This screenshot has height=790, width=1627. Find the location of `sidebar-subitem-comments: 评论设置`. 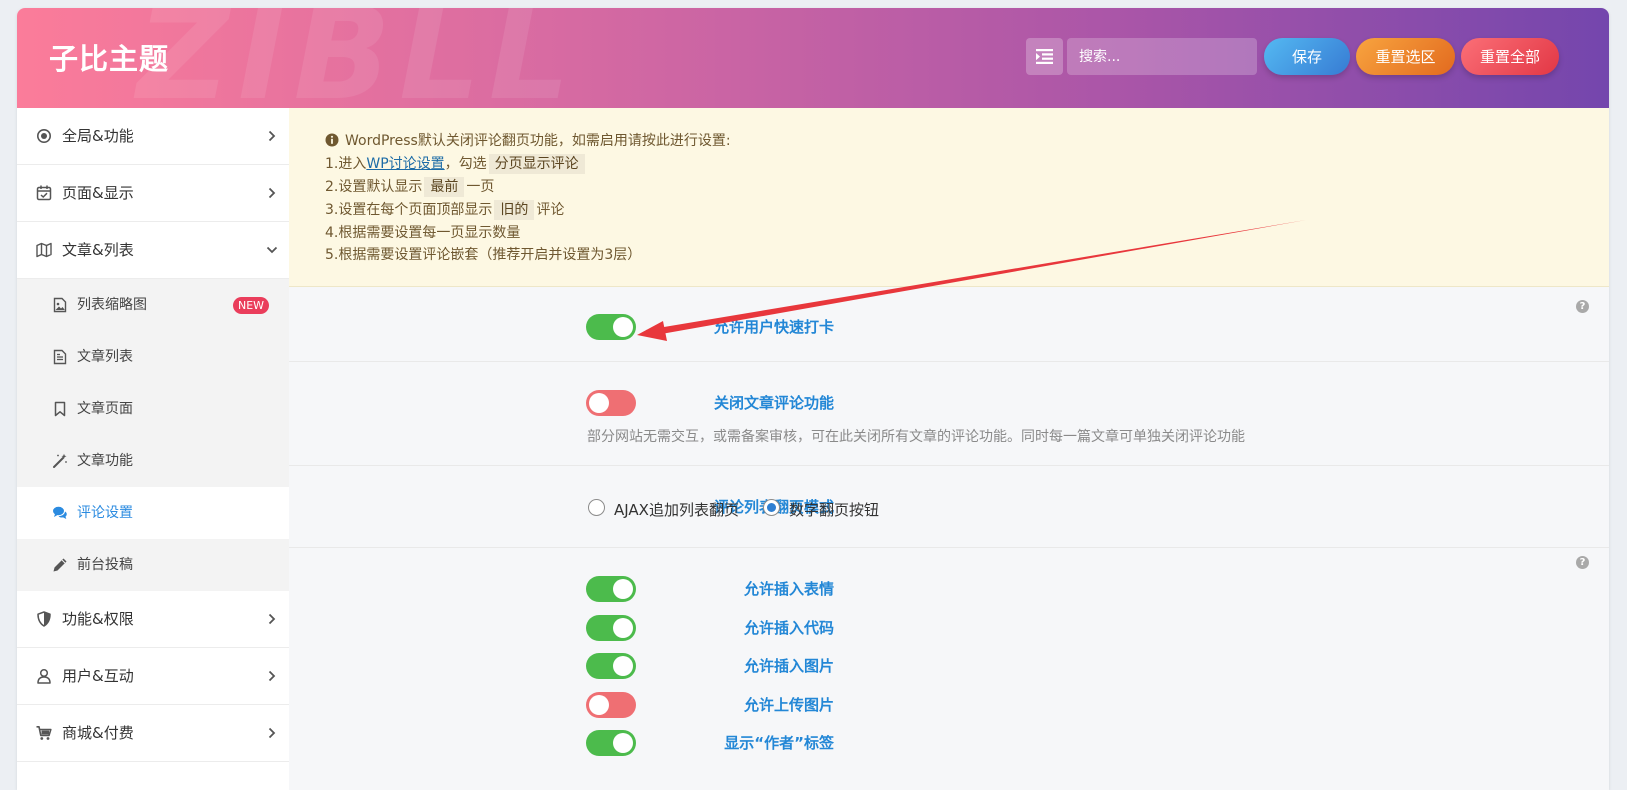

sidebar-subitem-comments: 评论设置 is located at coordinates (153, 513).